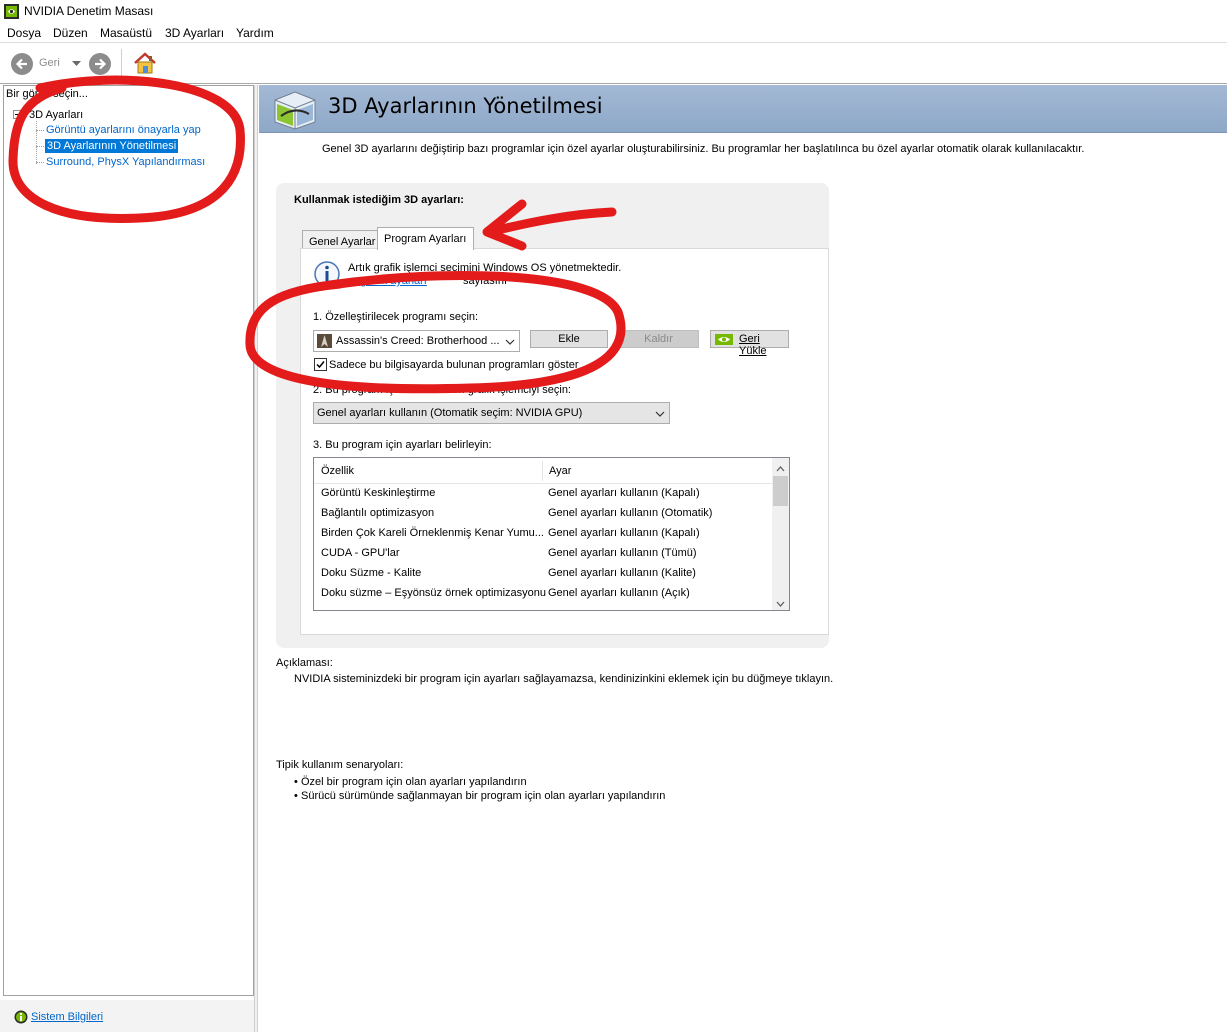 This screenshot has width=1227, height=1032. I want to click on annotation-circle-program, so click(435, 332).